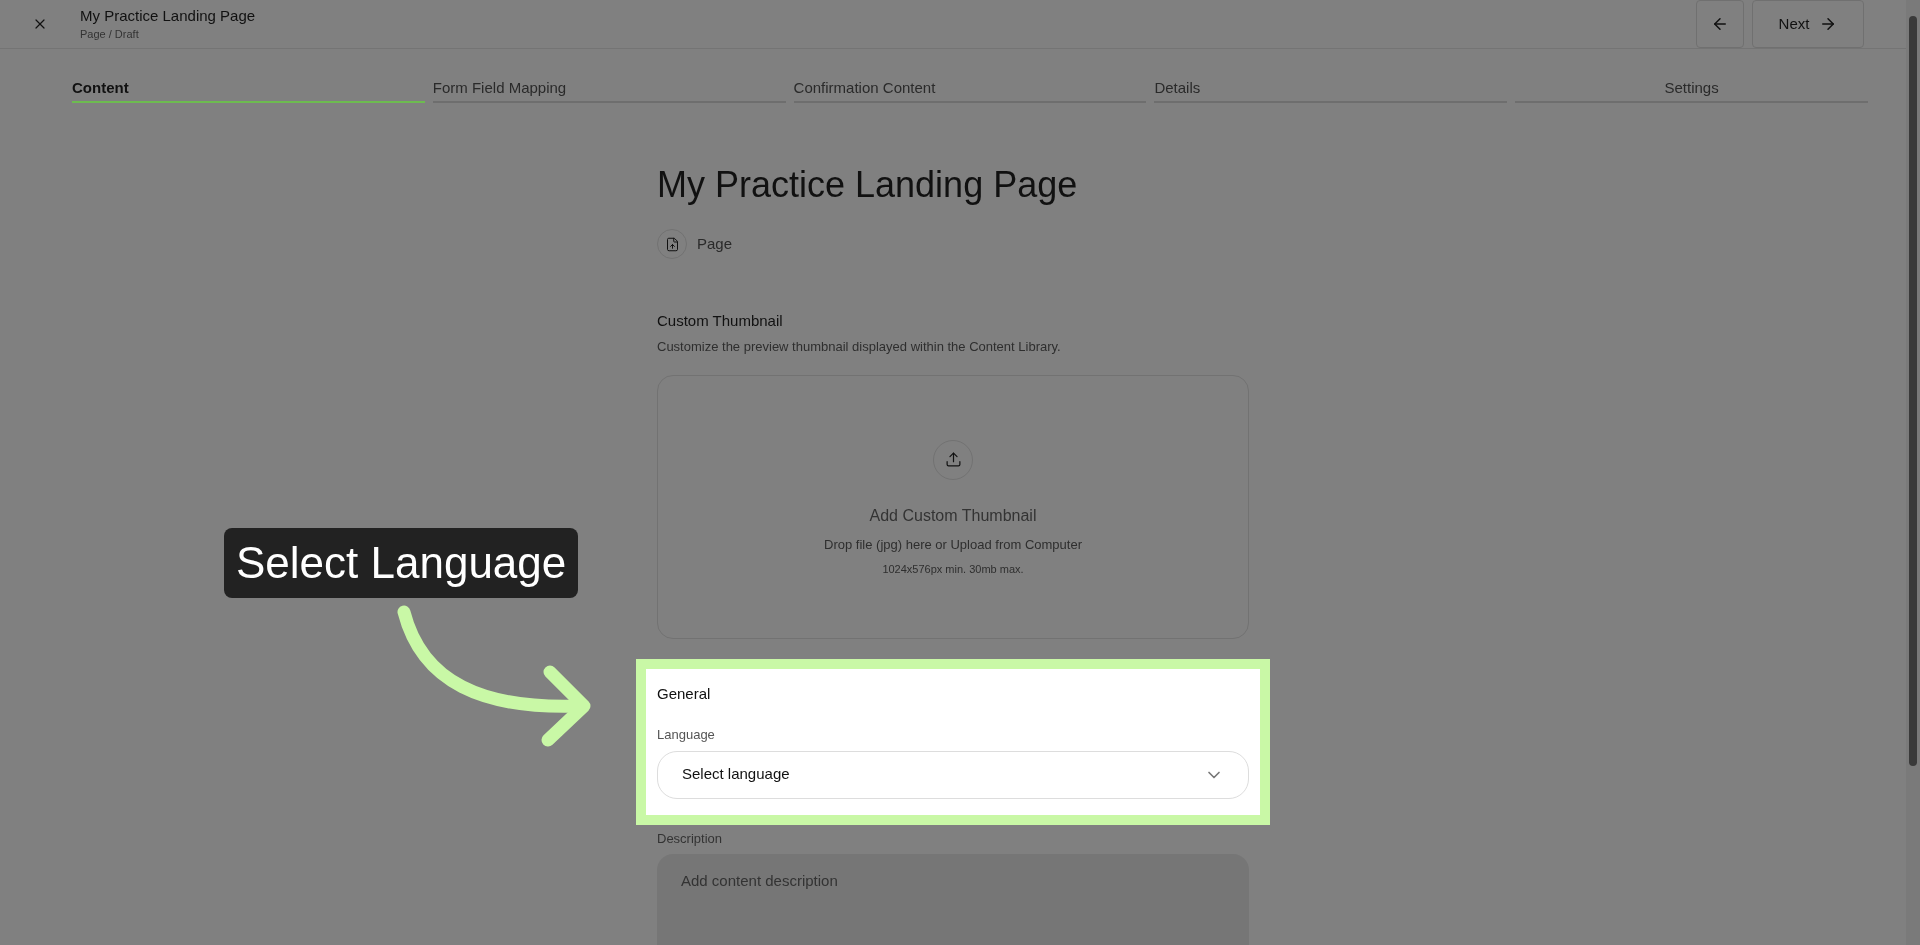 The height and width of the screenshot is (945, 1920). I want to click on back-button, so click(1720, 24).